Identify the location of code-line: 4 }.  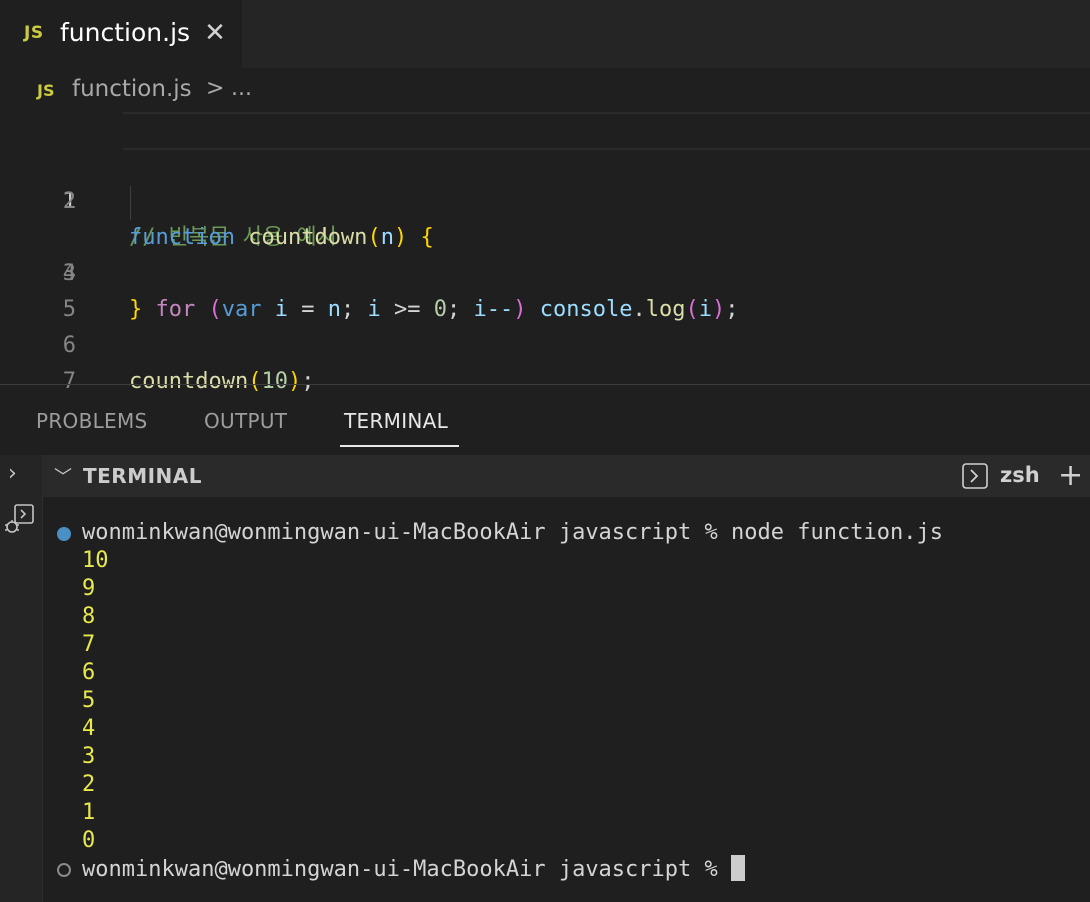
(545, 271).